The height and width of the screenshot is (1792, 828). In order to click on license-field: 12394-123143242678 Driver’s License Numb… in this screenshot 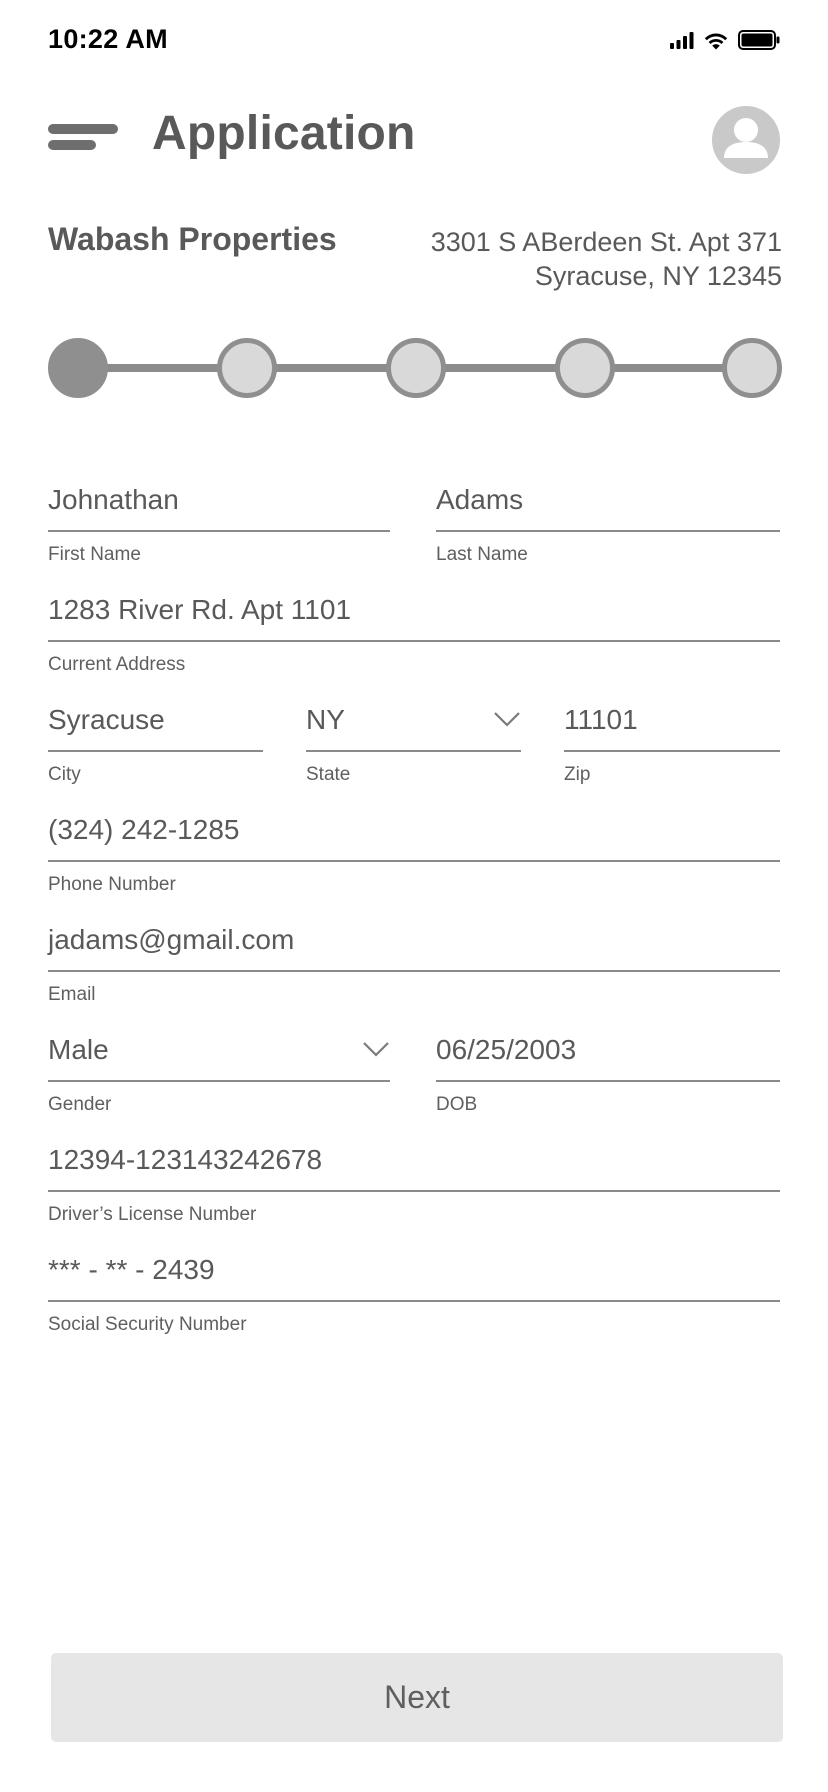, I will do `click(414, 1183)`.